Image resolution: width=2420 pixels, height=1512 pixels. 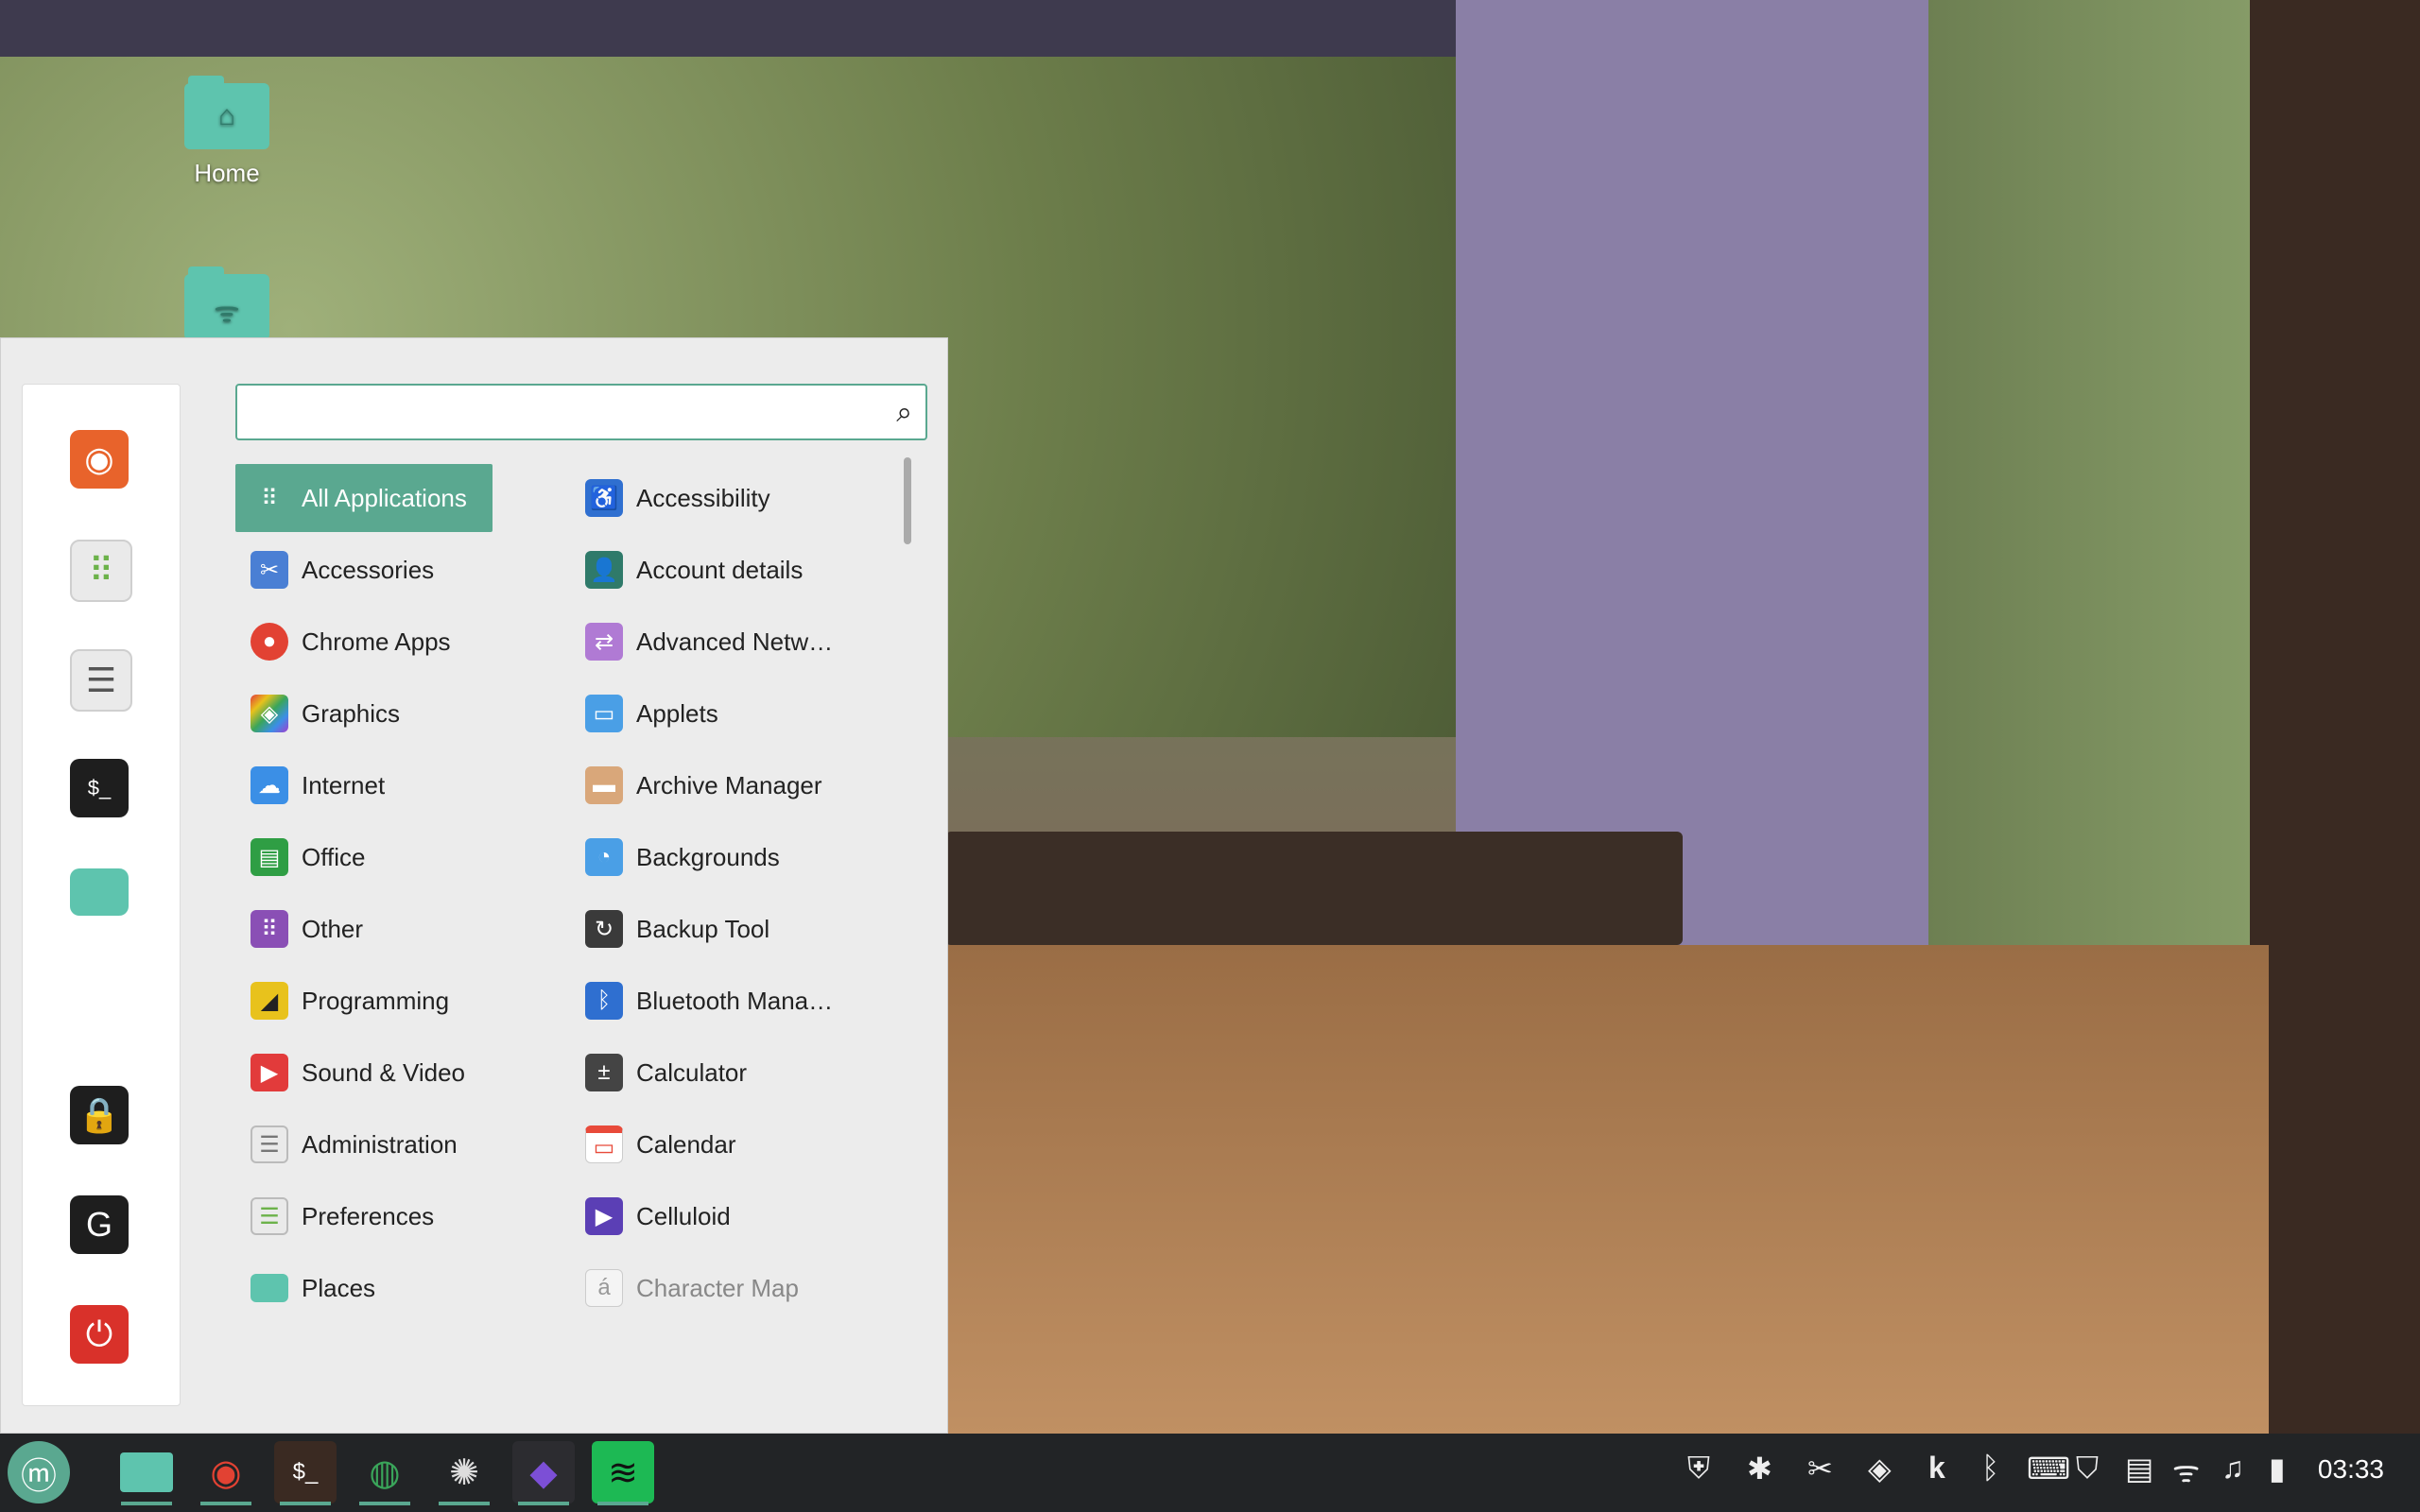 What do you see at coordinates (2351, 1469) in the screenshot?
I see `clock: 03:33` at bounding box center [2351, 1469].